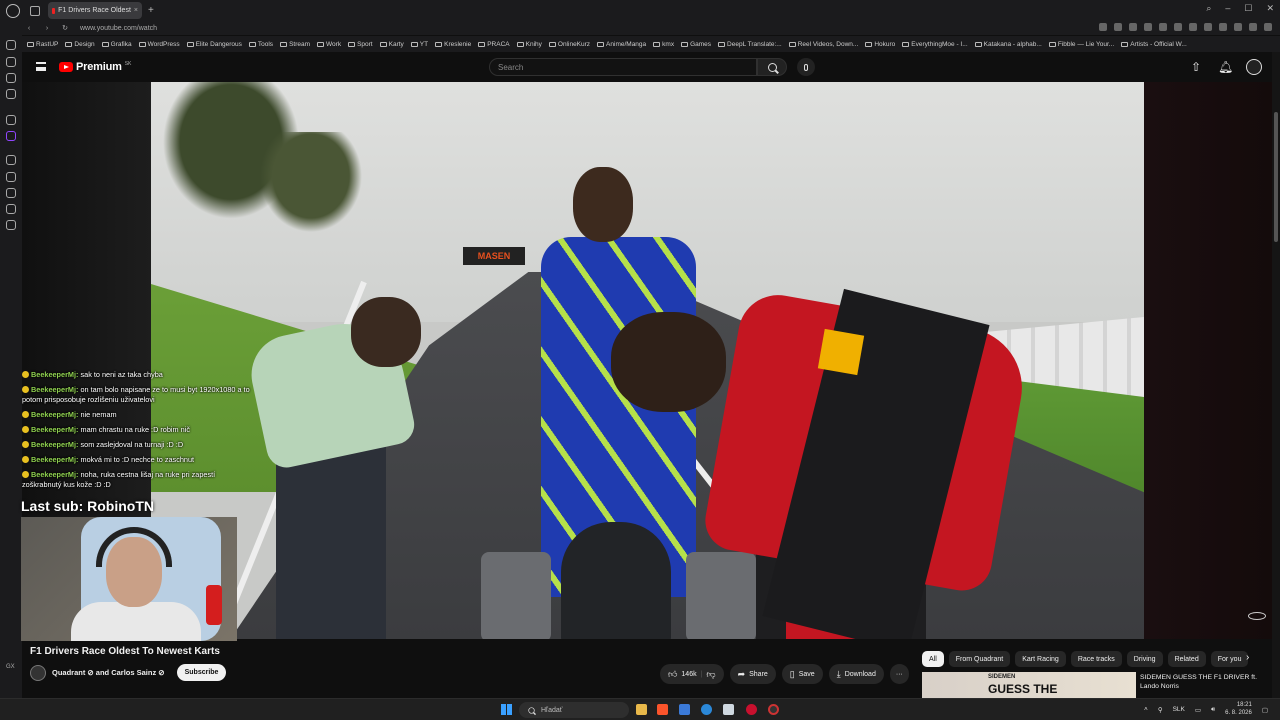 This screenshot has height=720, width=1280. I want to click on sidebar-messenger-icon, so click(11, 78).